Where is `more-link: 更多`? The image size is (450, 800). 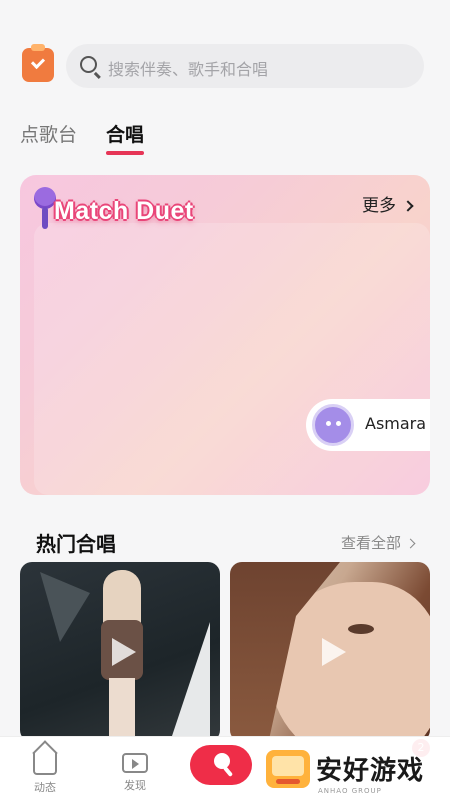 more-link: 更多 is located at coordinates (388, 203).